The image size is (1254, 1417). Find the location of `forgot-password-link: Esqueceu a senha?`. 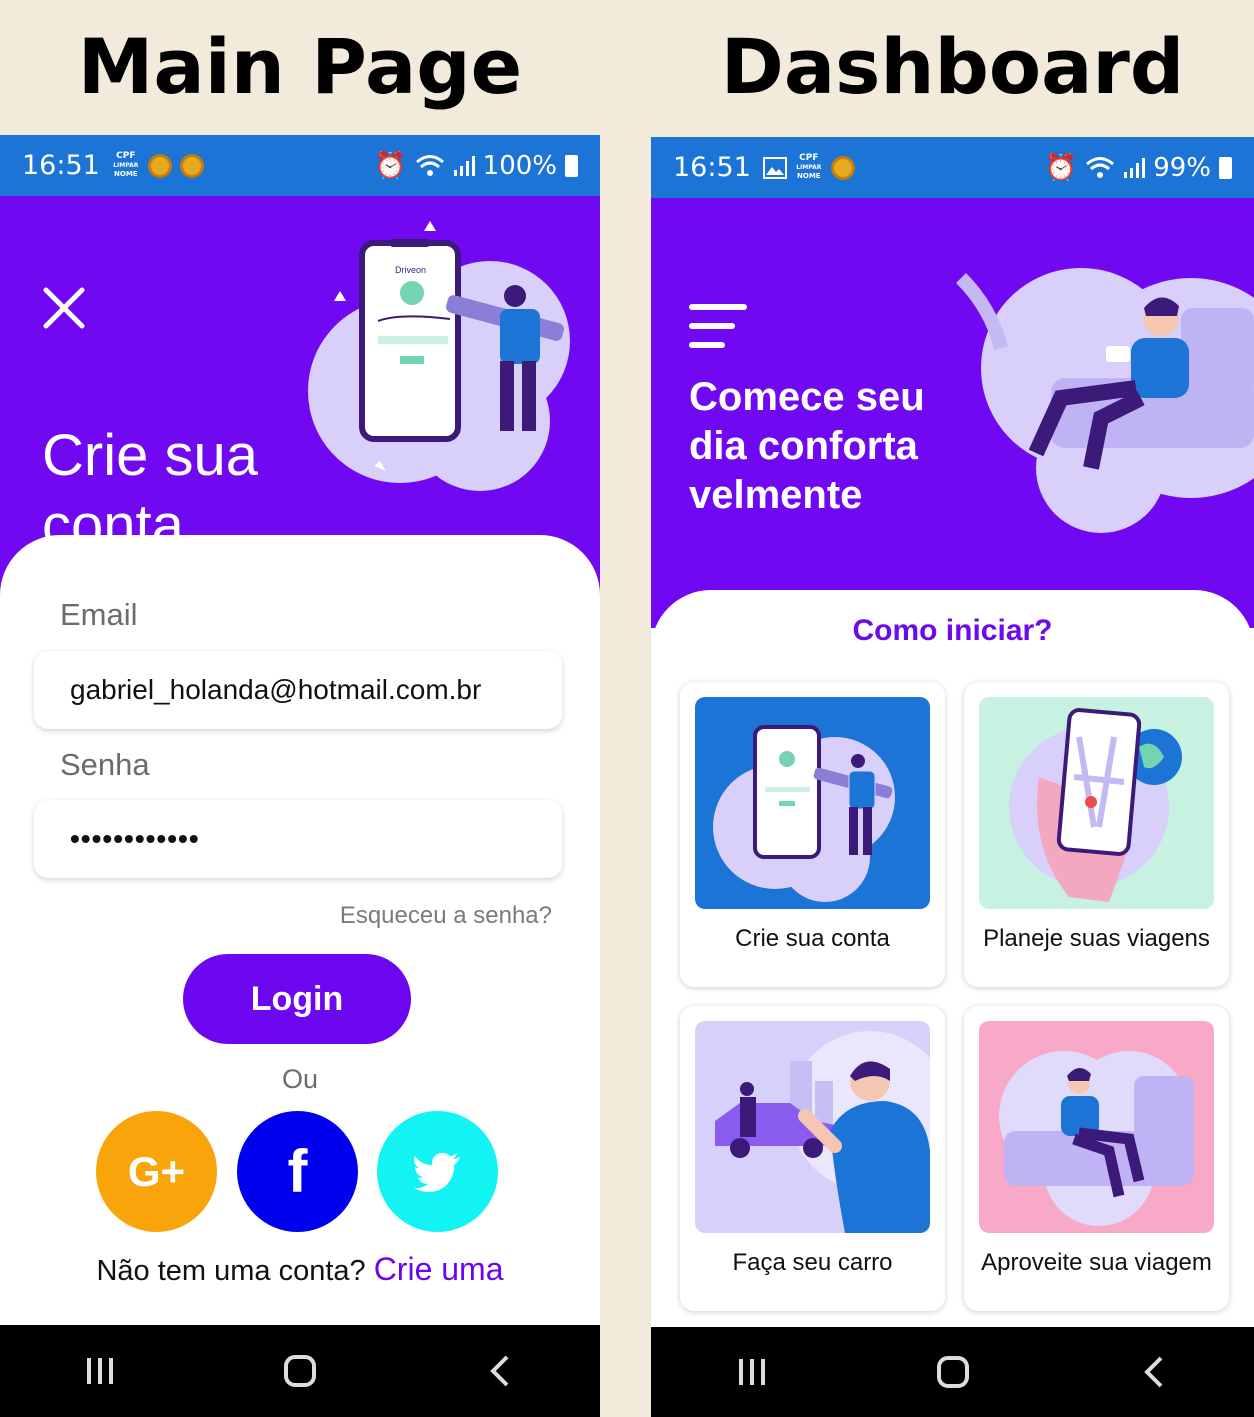

forgot-password-link: Esqueceu a senha? is located at coordinates (446, 916).